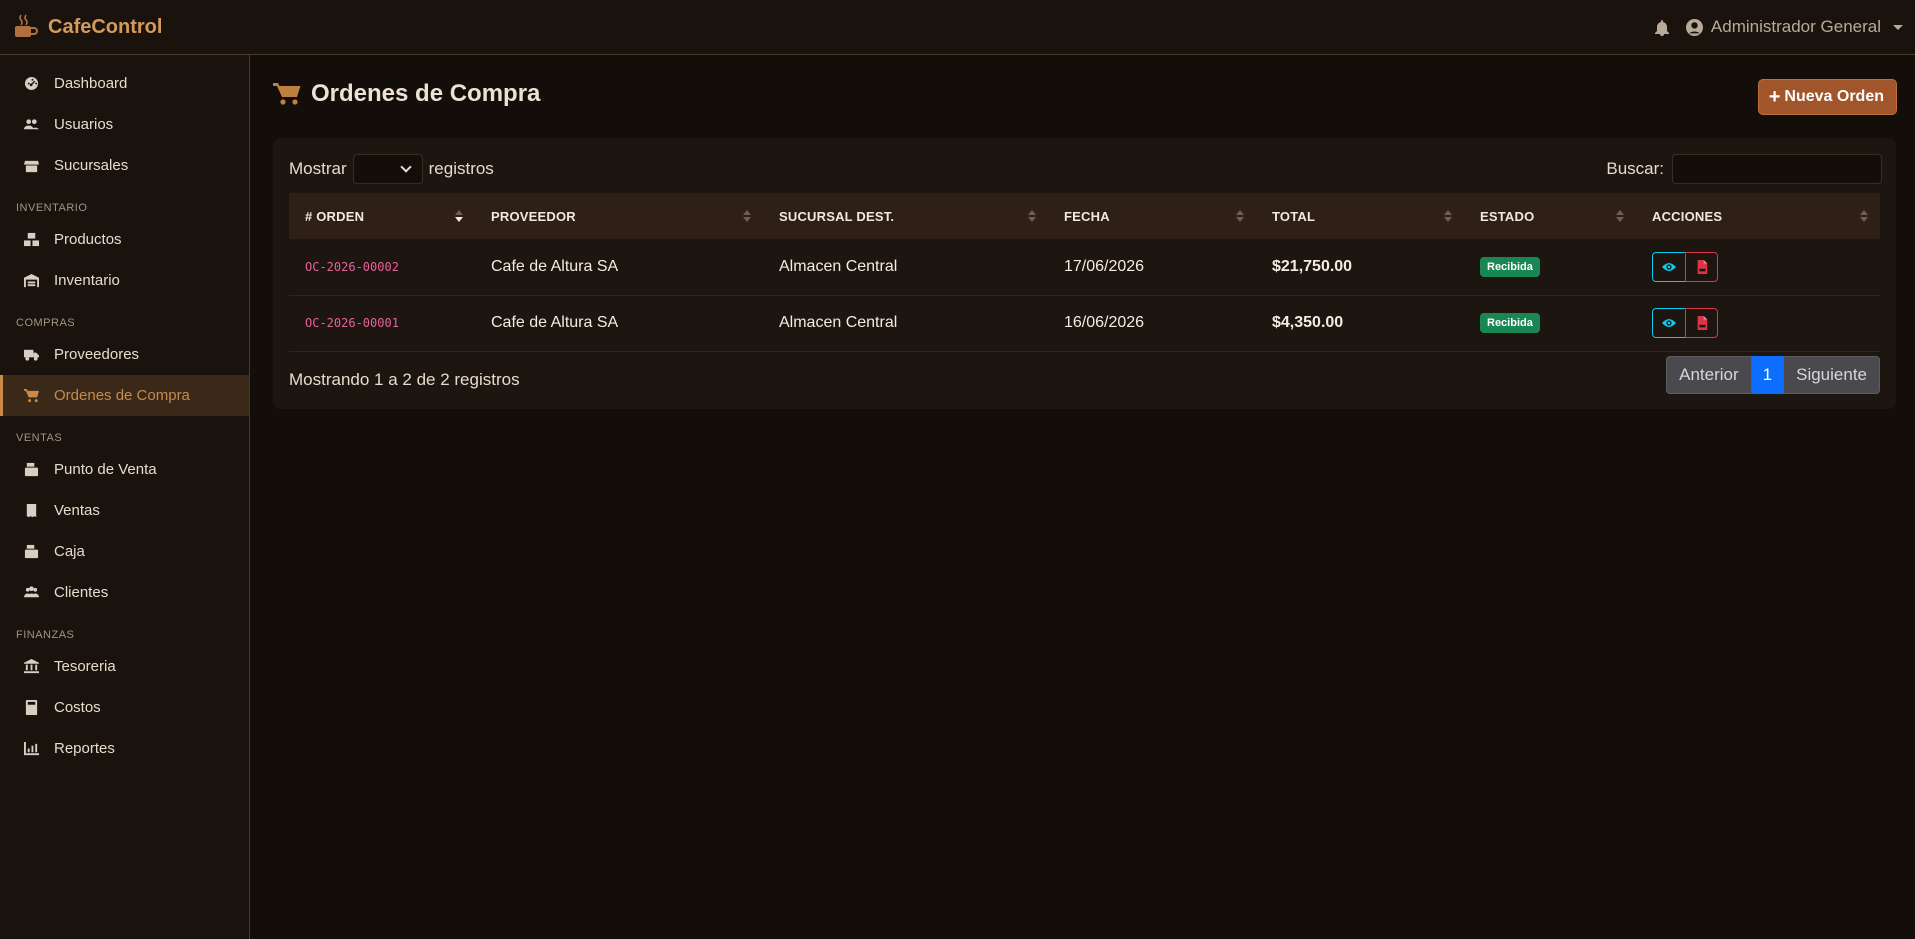 The width and height of the screenshot is (1915, 939). I want to click on column-header-proveedor: PROVEEDOR, so click(619, 216).